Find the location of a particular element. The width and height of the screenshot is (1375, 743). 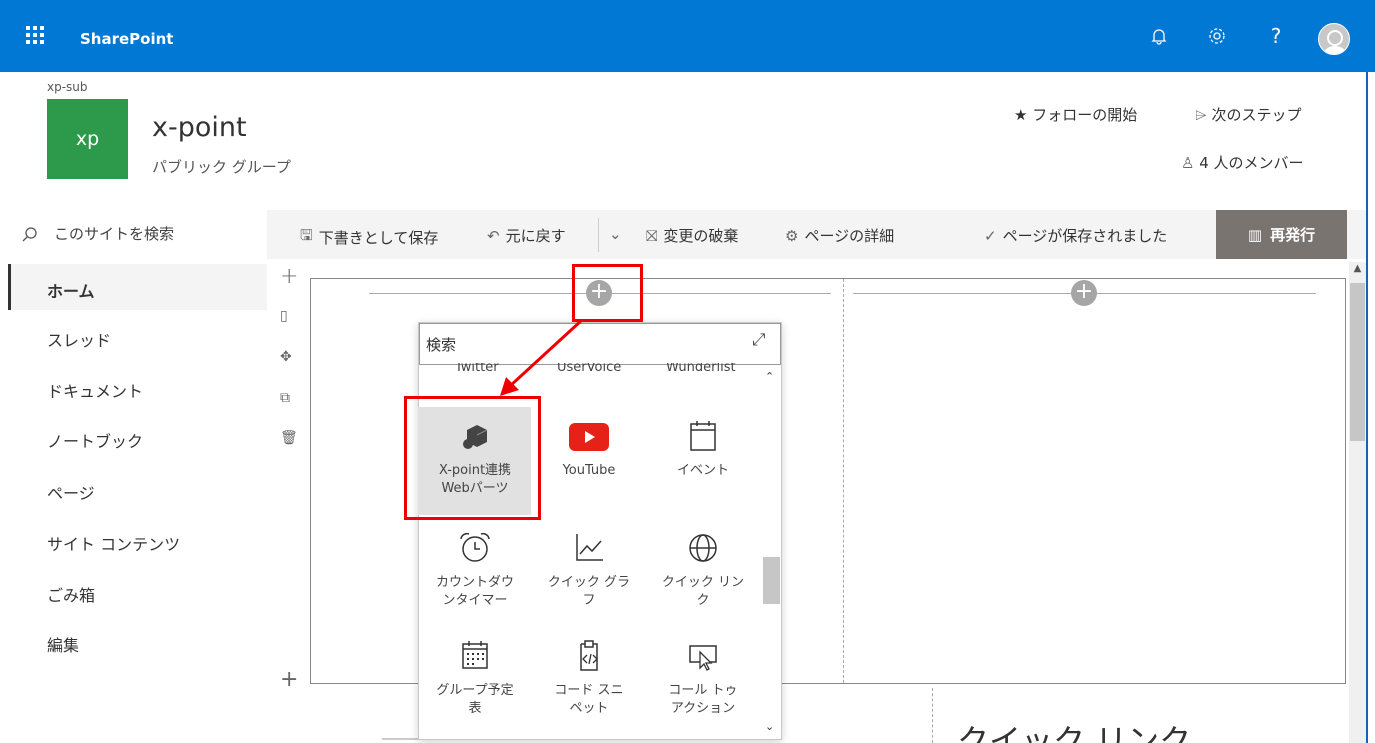

save-draft-label: 下書きとして保存 is located at coordinates (378, 238).